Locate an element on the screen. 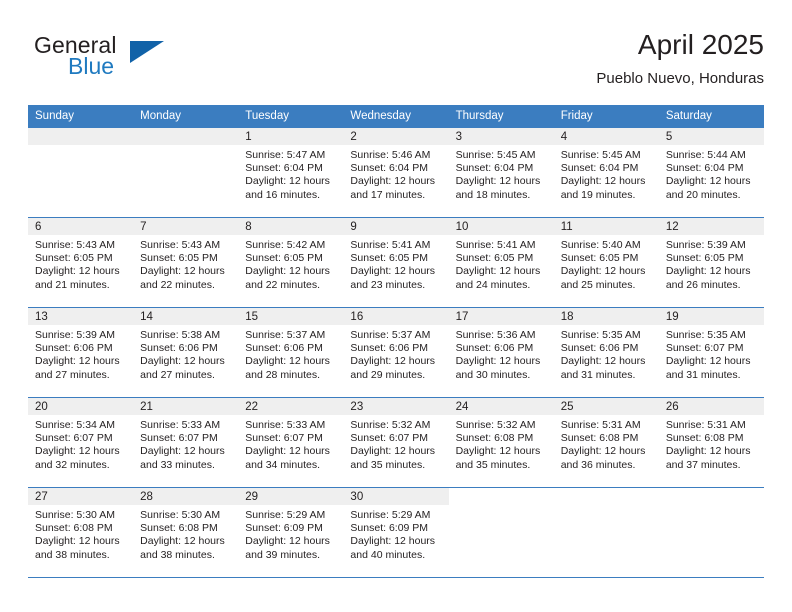 The height and width of the screenshot is (612, 792). brand-logo: General Blue is located at coordinates (144, 62).